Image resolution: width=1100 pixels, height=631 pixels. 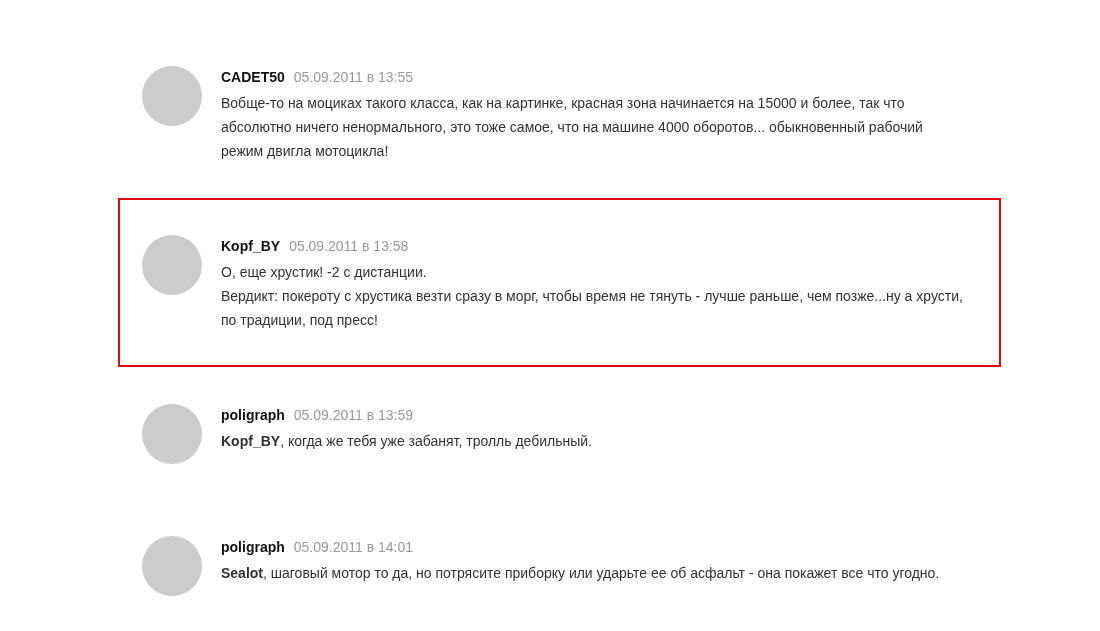 What do you see at coordinates (592, 308) in the screenshot?
I see `comment-text: Вердикт: покероту с хрустика везти сразу в морг, чтобы время не тянуть - лучше раньше, чем позже...ну а хрусти, по традиции, под пресс!` at bounding box center [592, 308].